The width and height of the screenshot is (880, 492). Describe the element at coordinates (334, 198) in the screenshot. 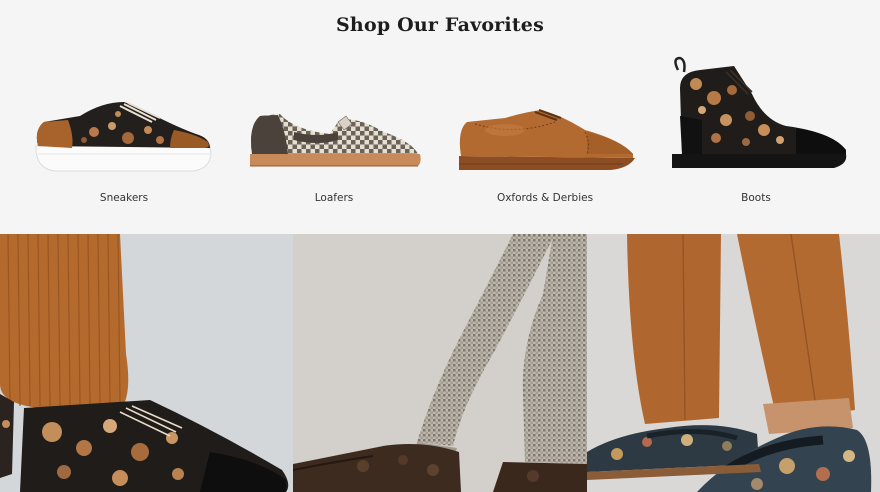

I see `category-label-loafers: Loafers` at that location.